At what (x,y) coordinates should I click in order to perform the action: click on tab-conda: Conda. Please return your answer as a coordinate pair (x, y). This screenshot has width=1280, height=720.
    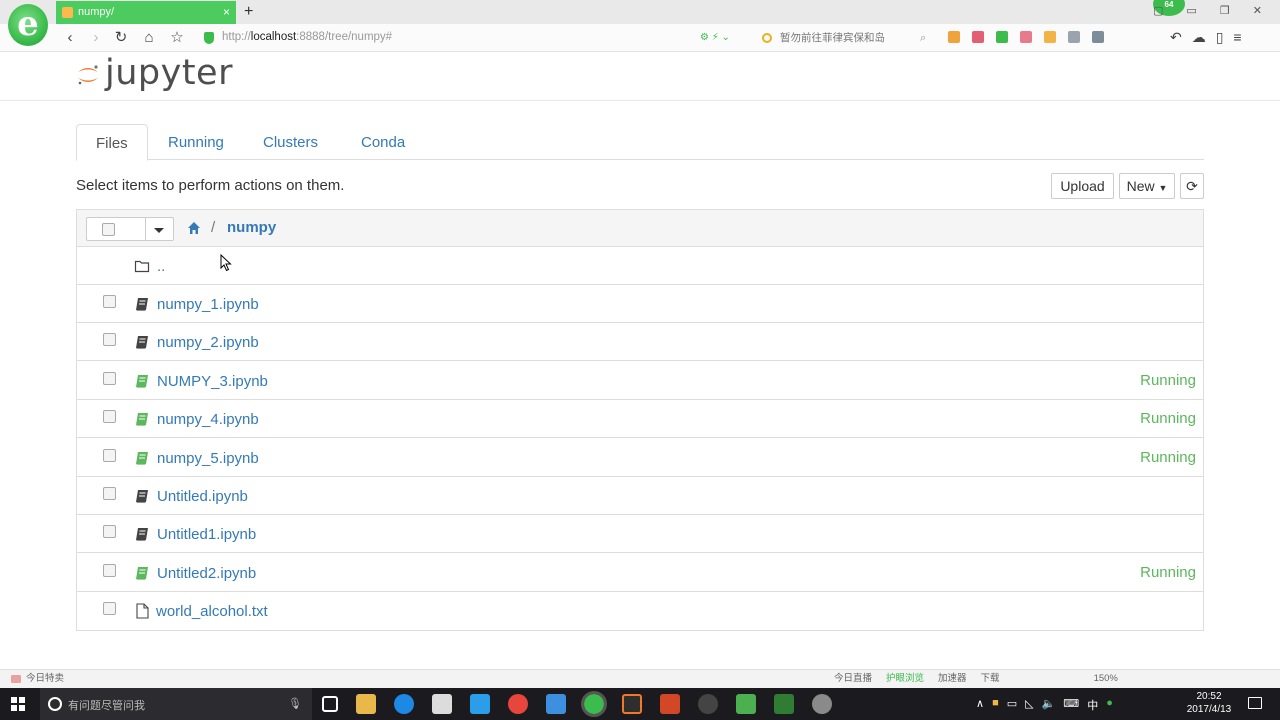
    Looking at the image, I should click on (383, 142).